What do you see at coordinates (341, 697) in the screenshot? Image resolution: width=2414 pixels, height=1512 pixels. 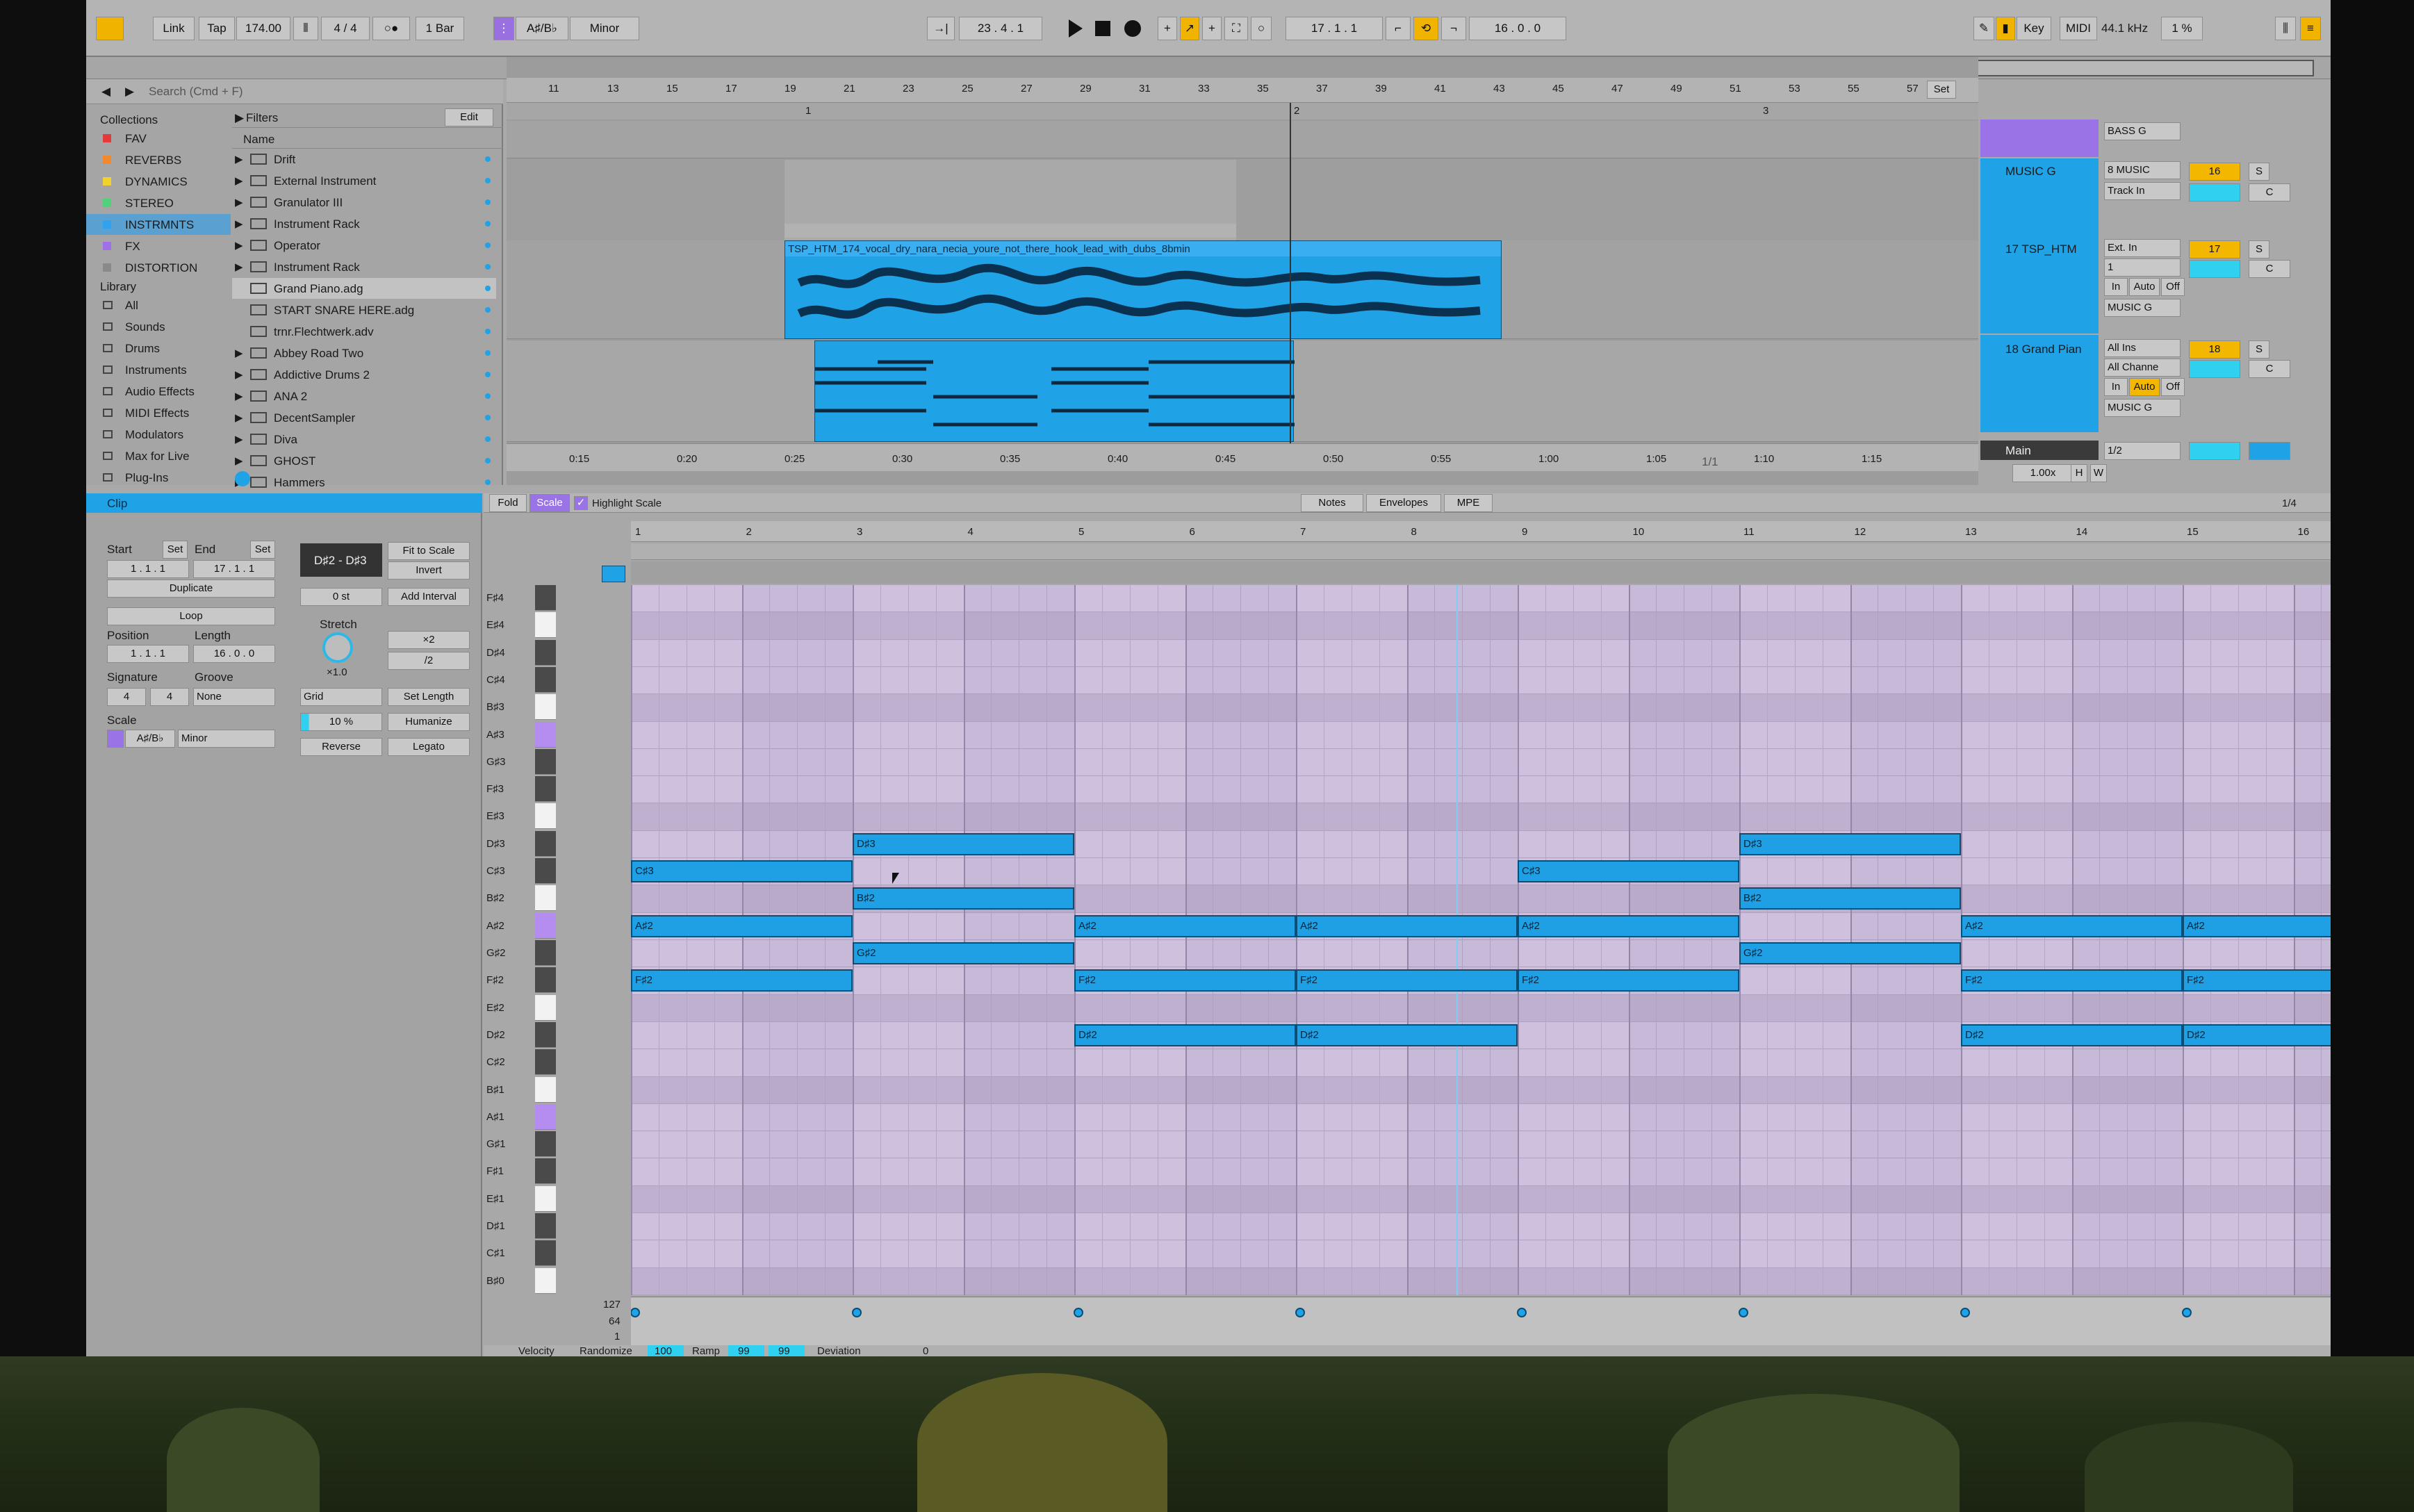 I see `grid-dropdown: Grid` at bounding box center [341, 697].